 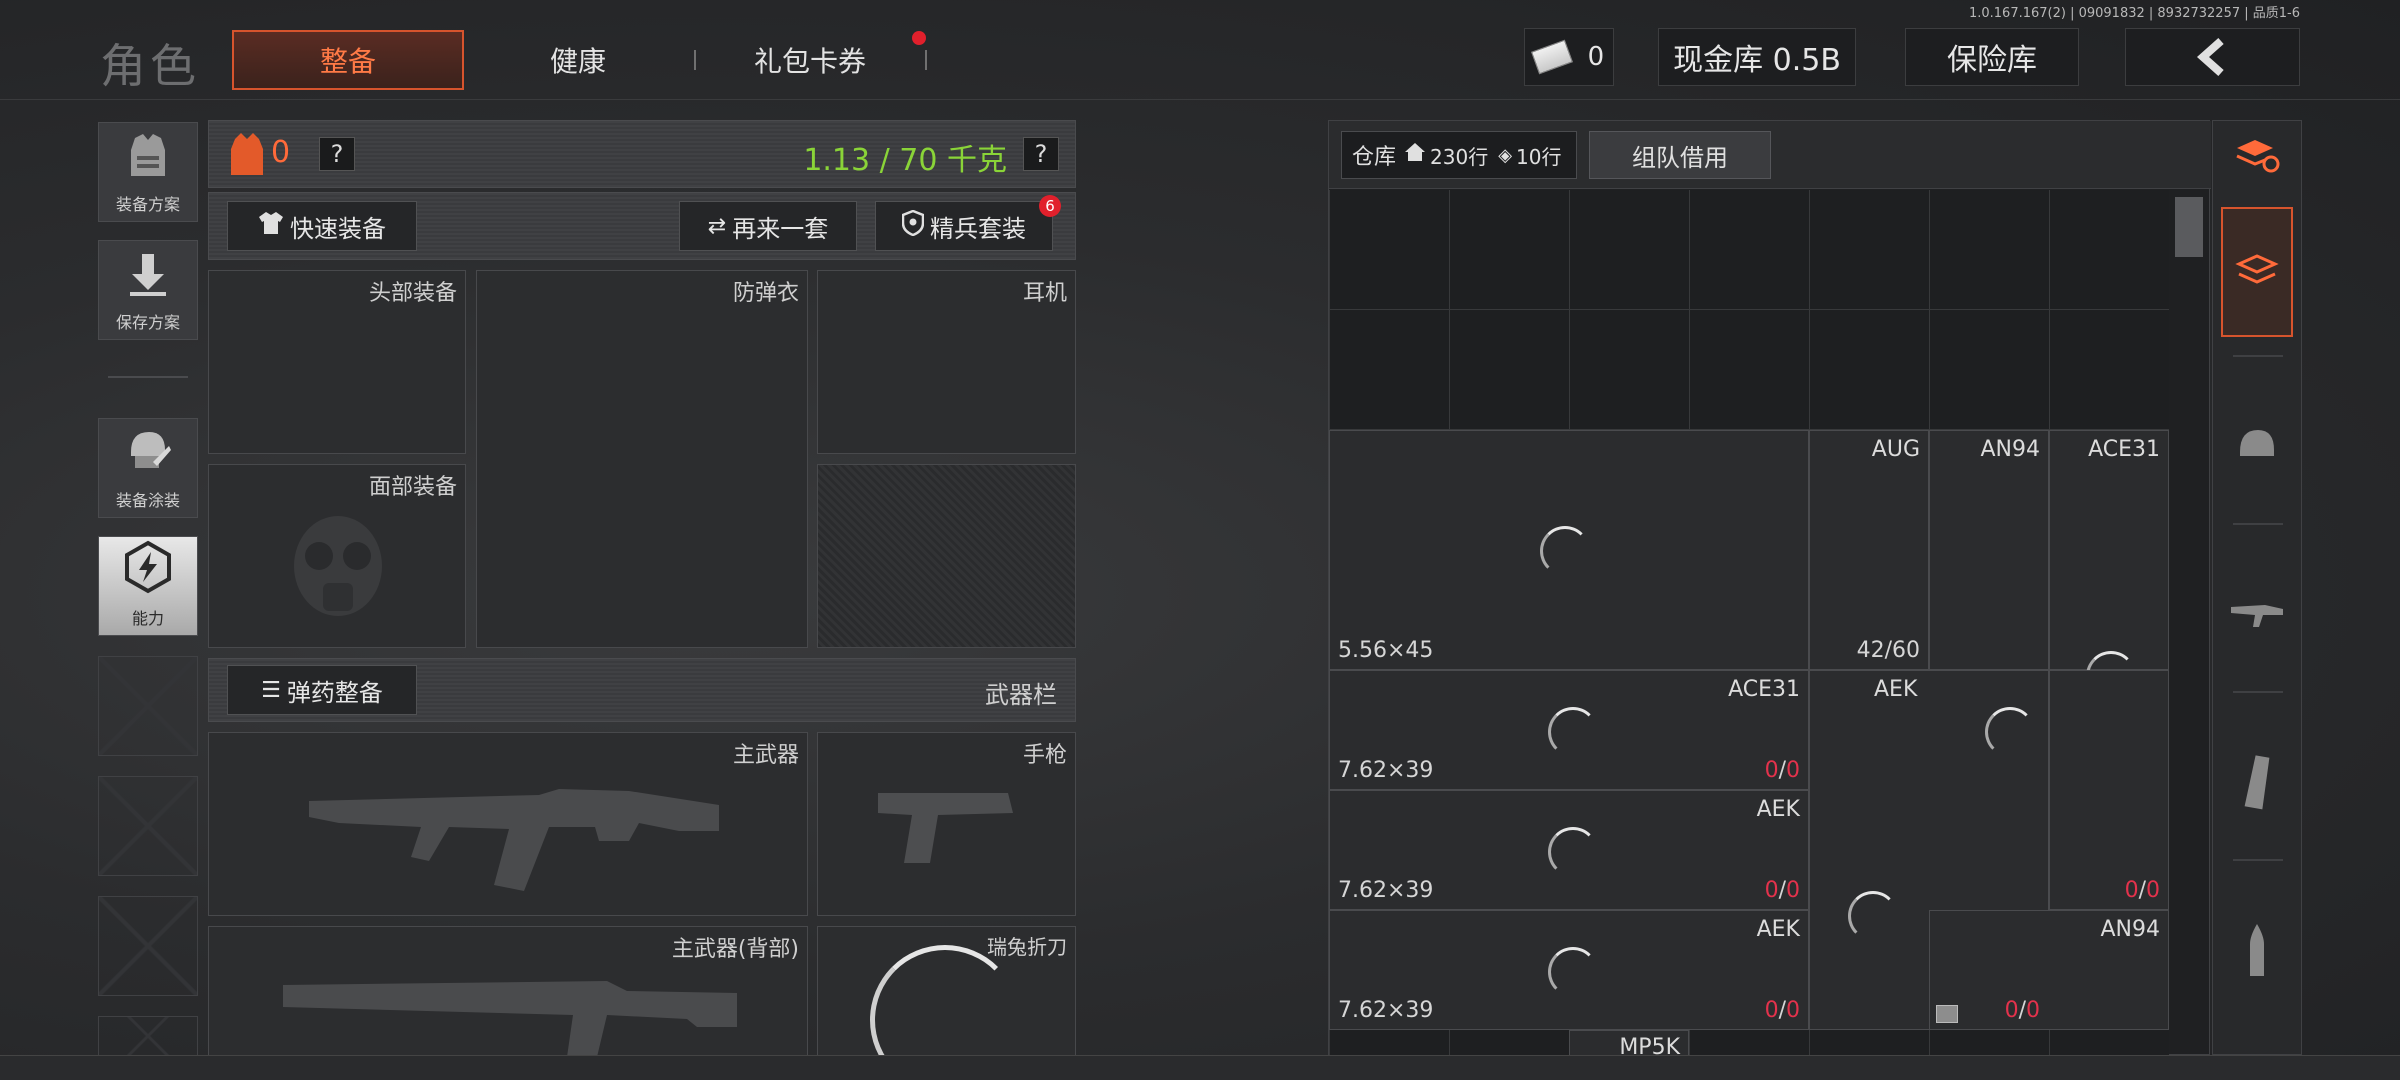 I want to click on help-icon: ?, so click(x=337, y=154).